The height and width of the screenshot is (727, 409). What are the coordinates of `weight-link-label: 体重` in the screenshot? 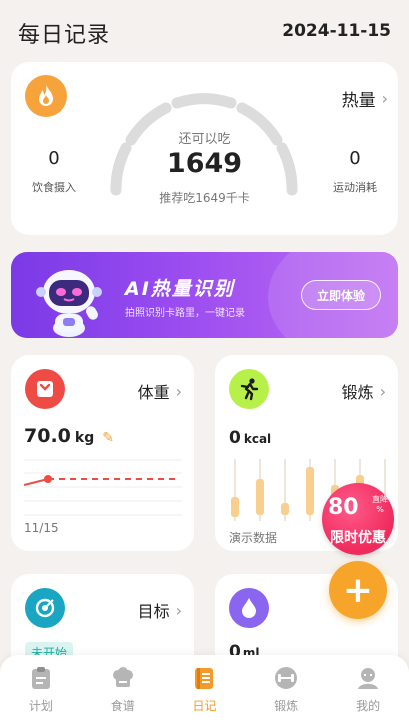 It's located at (153, 392).